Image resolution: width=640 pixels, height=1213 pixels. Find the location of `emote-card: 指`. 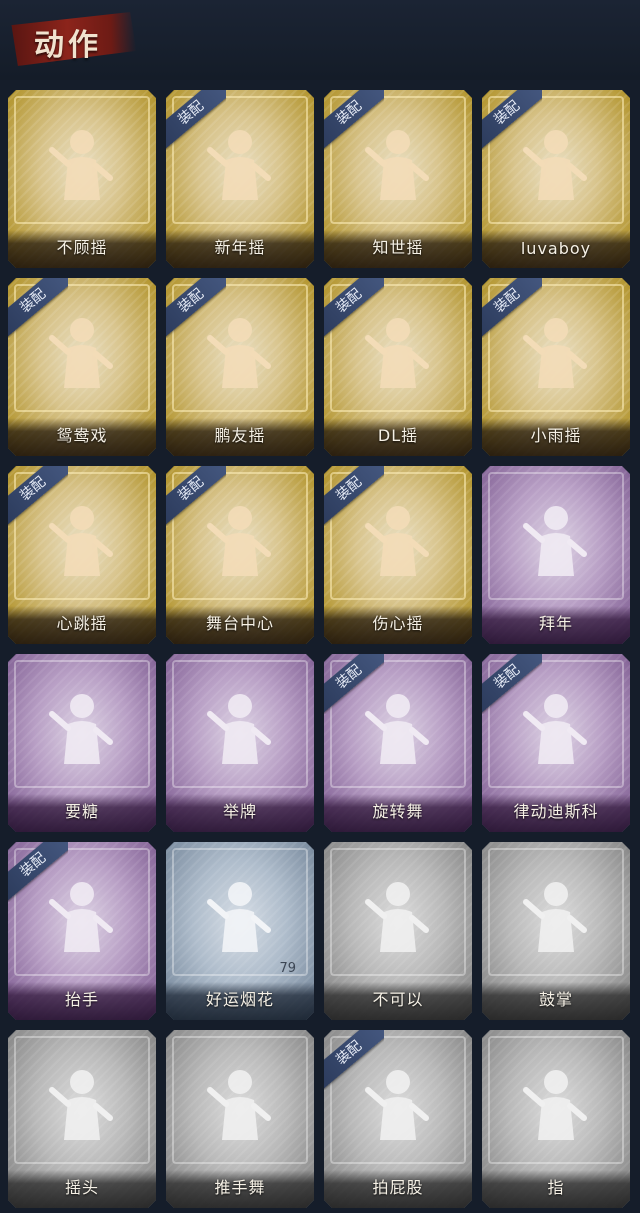

emote-card: 指 is located at coordinates (556, 1119).